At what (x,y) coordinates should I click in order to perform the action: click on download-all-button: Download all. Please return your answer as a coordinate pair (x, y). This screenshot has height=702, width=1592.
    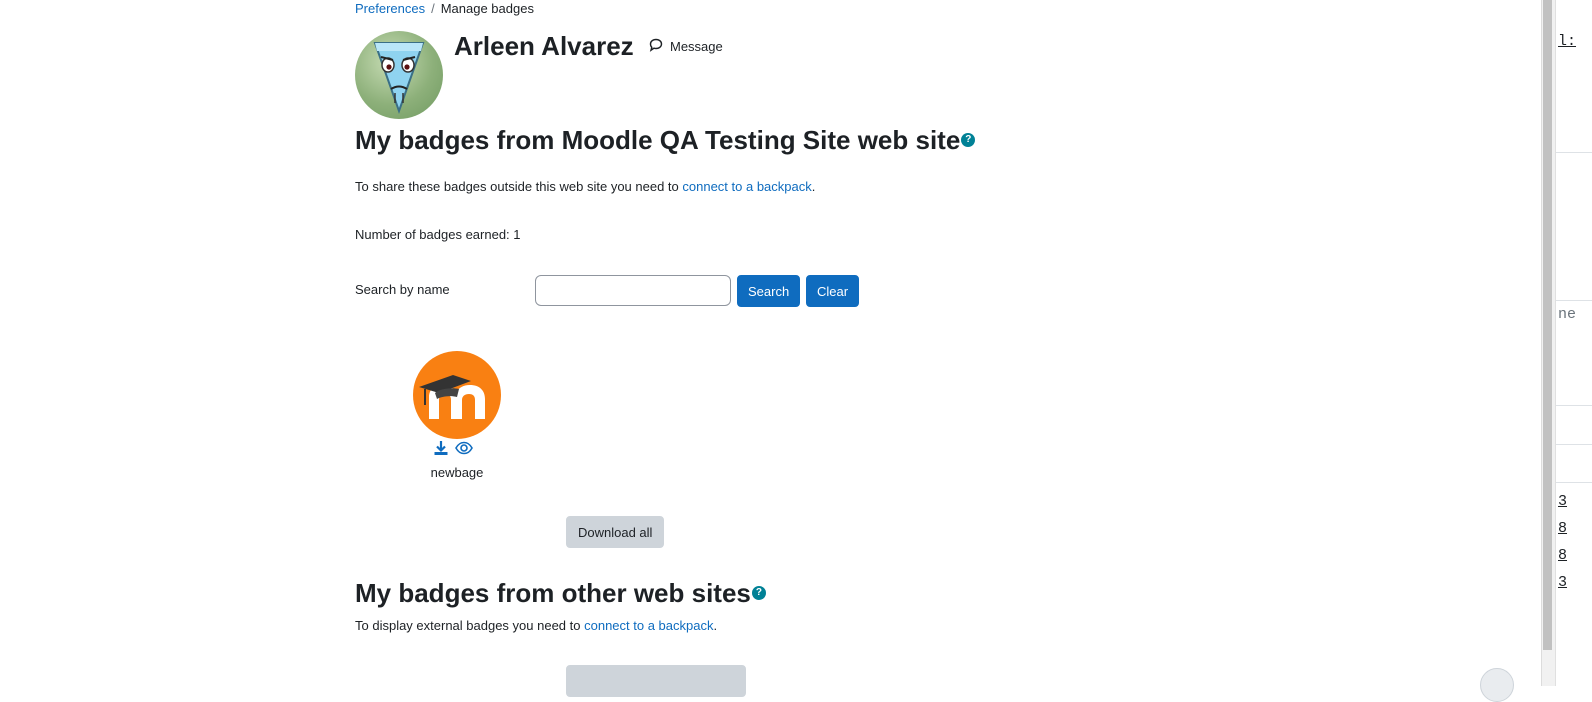
    Looking at the image, I should click on (615, 532).